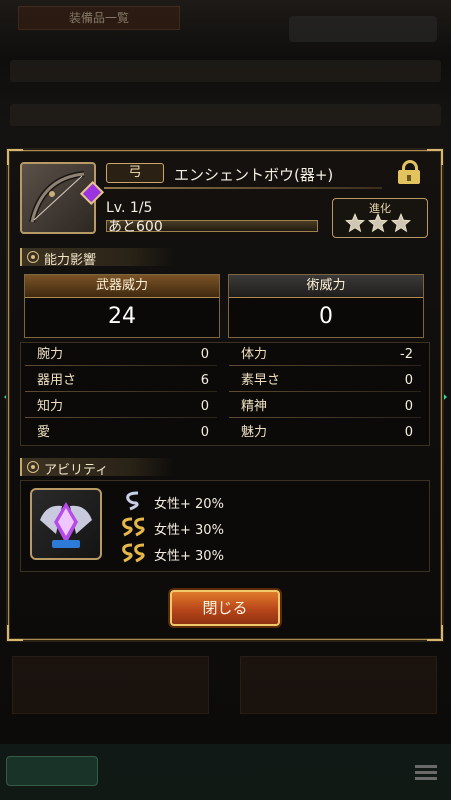 The width and height of the screenshot is (451, 800). I want to click on s-single-rank-icon, so click(132, 501).